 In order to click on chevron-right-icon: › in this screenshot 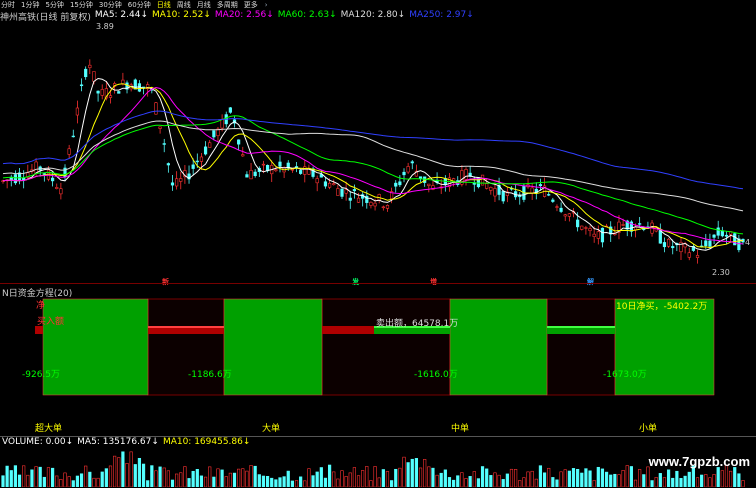, I will do `click(266, 5)`.